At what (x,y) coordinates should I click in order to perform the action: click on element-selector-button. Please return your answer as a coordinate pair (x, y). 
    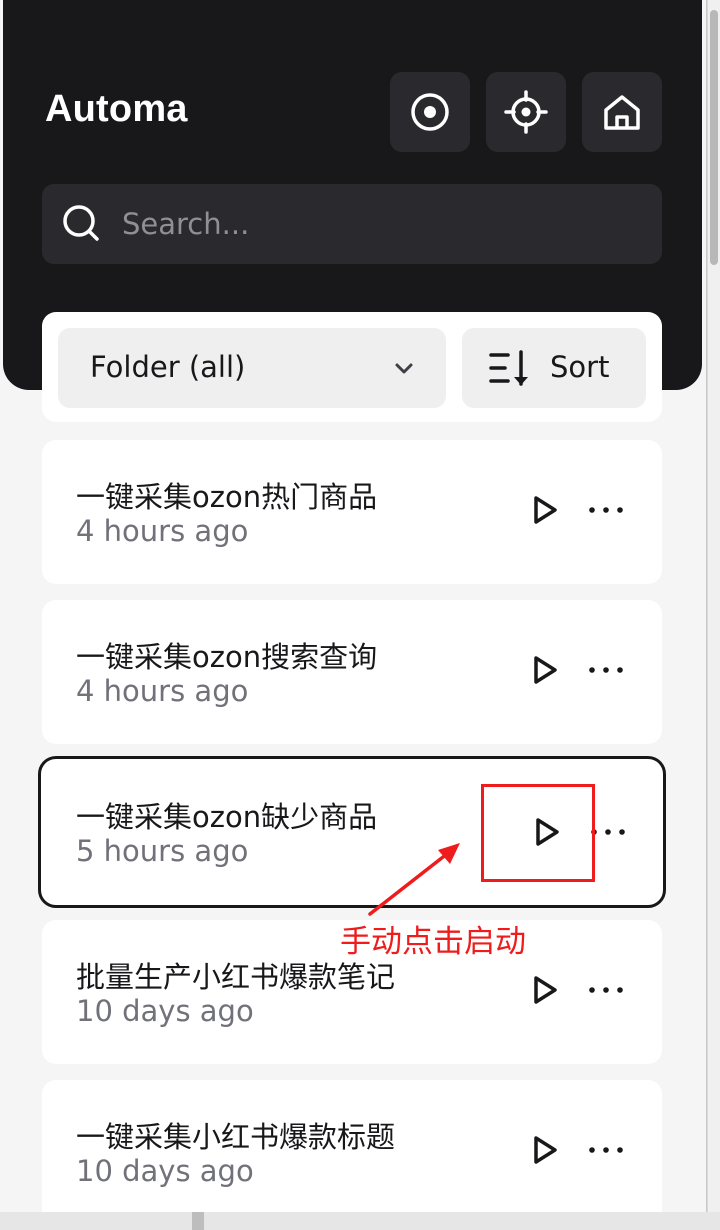
    Looking at the image, I should click on (526, 112).